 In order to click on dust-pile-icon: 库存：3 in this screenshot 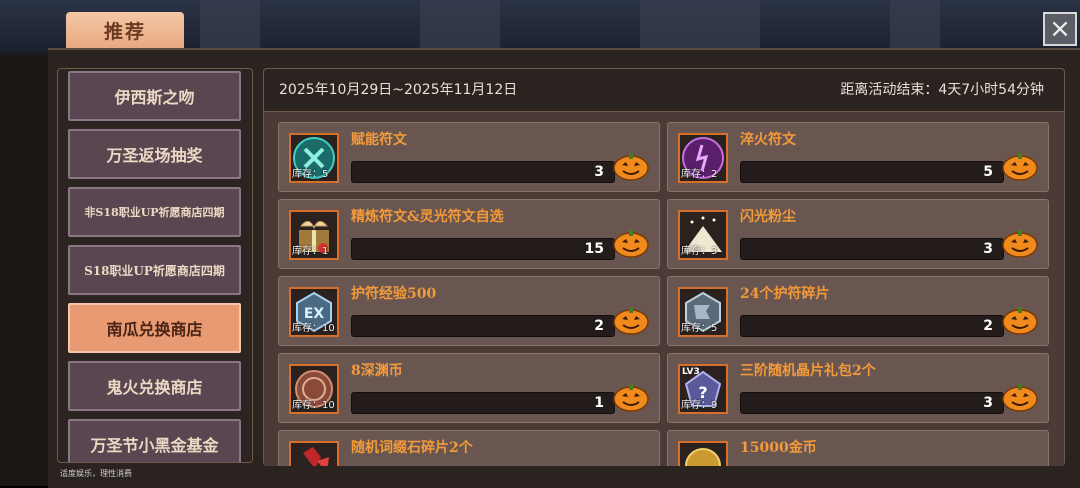, I will do `click(703, 235)`.